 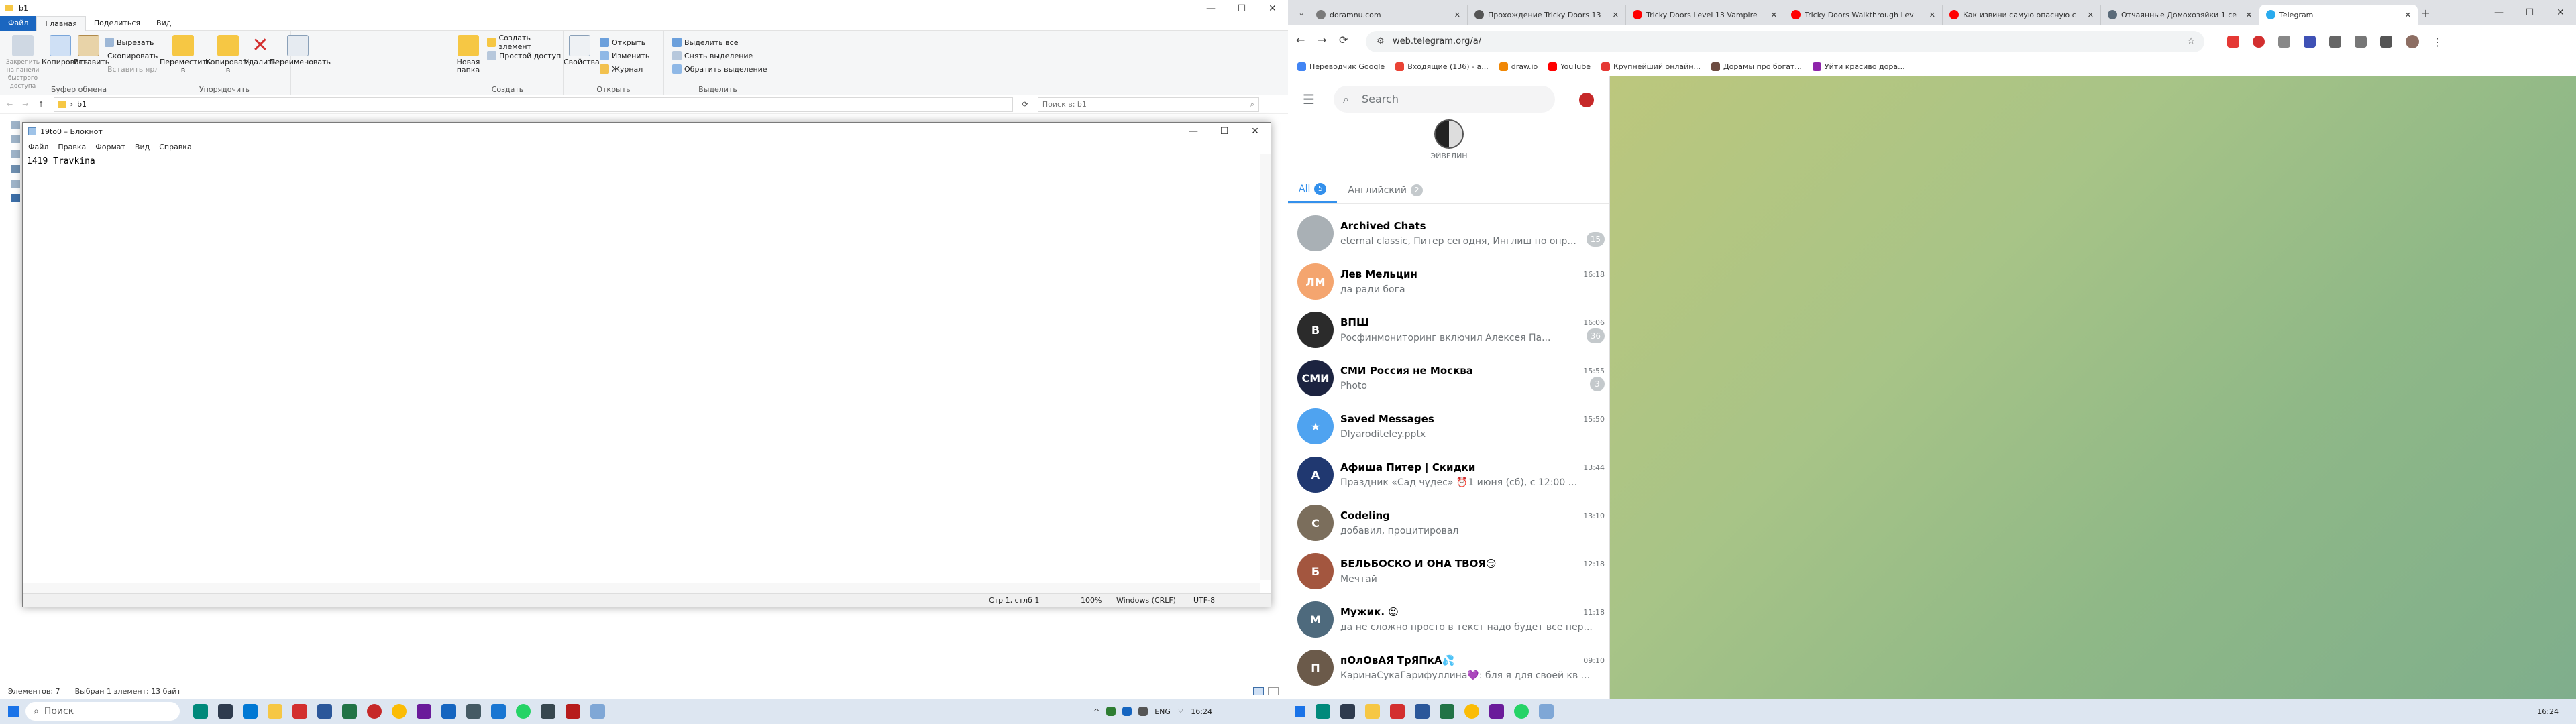 I want to click on rename-button: Переименовать, so click(x=300, y=50).